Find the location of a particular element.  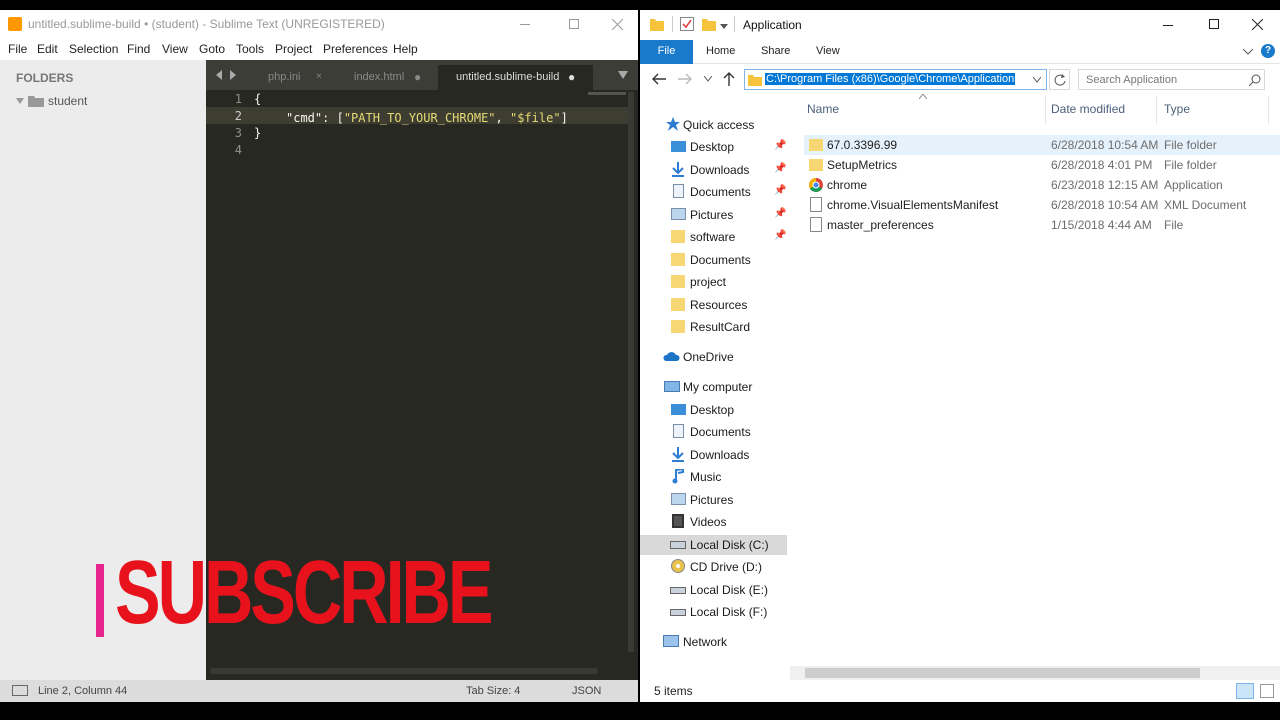

nav-pc-downloads: Downloads is located at coordinates (715, 455).